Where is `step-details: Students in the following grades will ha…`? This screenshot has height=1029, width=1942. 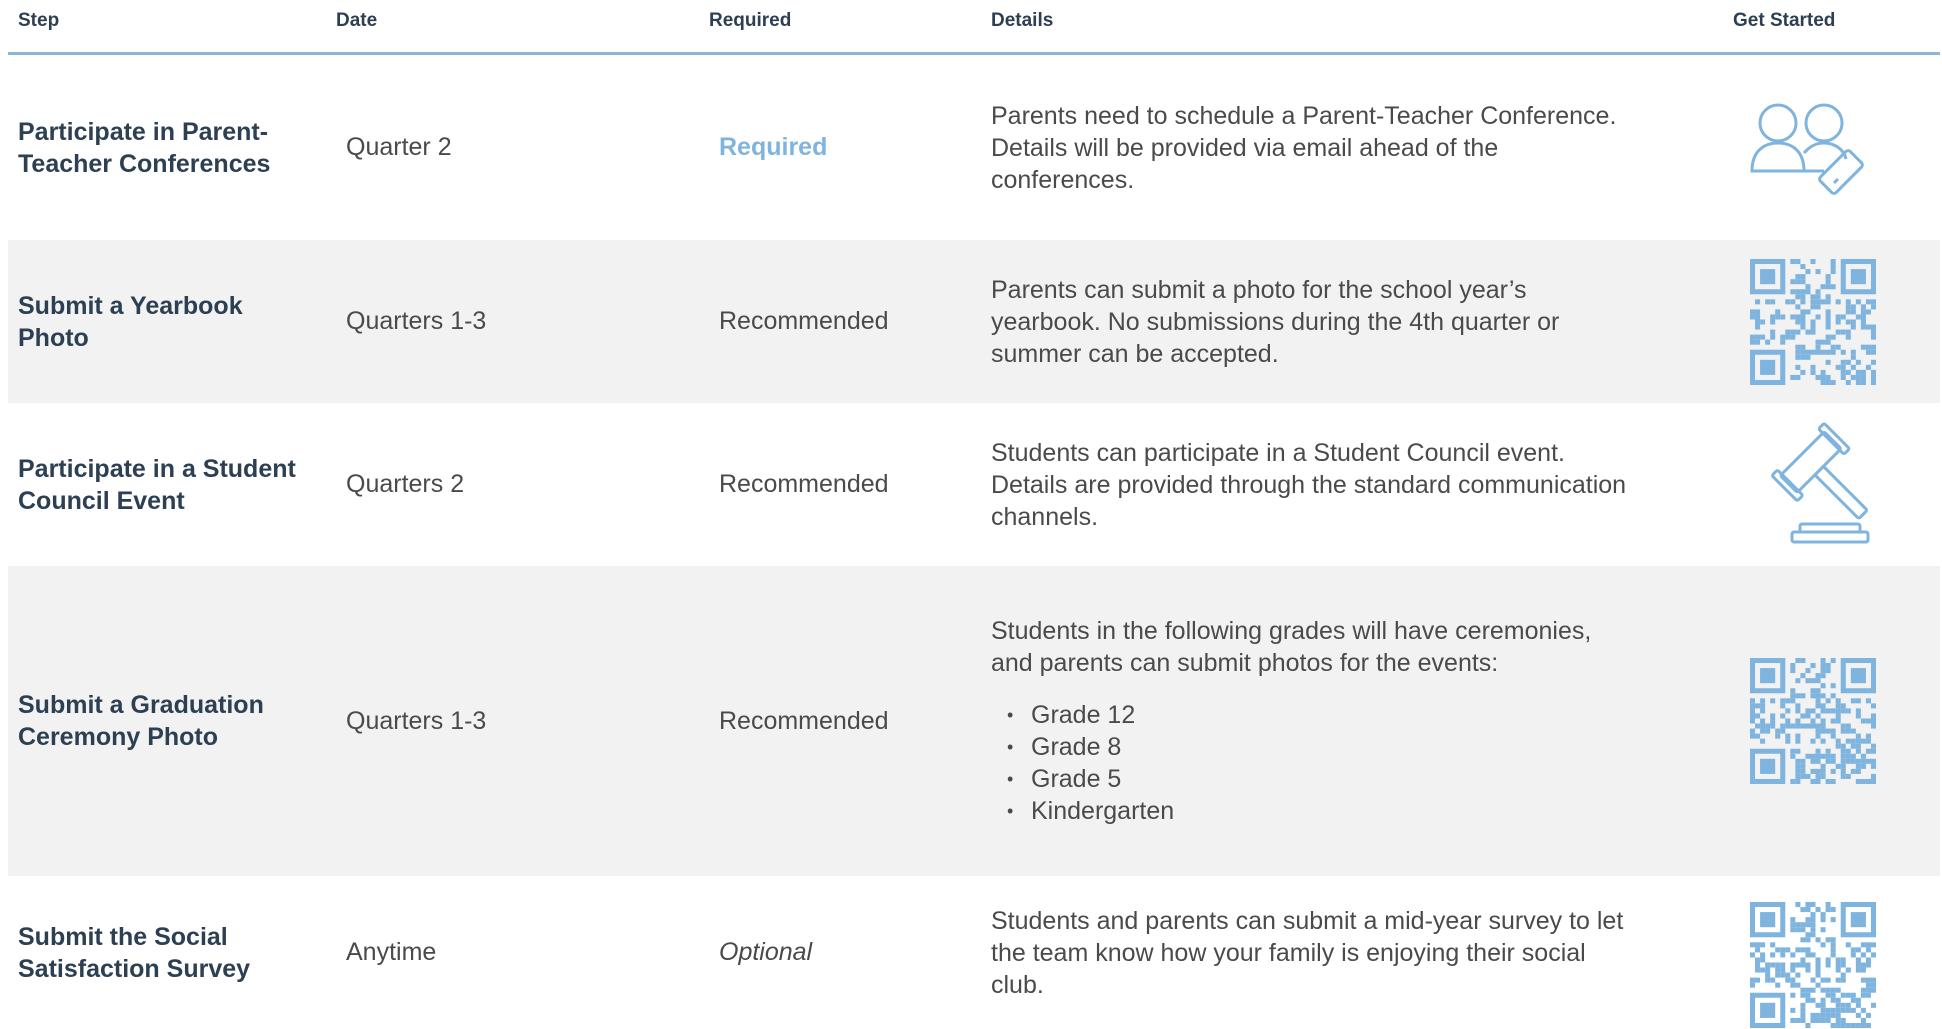
step-details: Students in the following grades will ha… is located at coordinates (1311, 721).